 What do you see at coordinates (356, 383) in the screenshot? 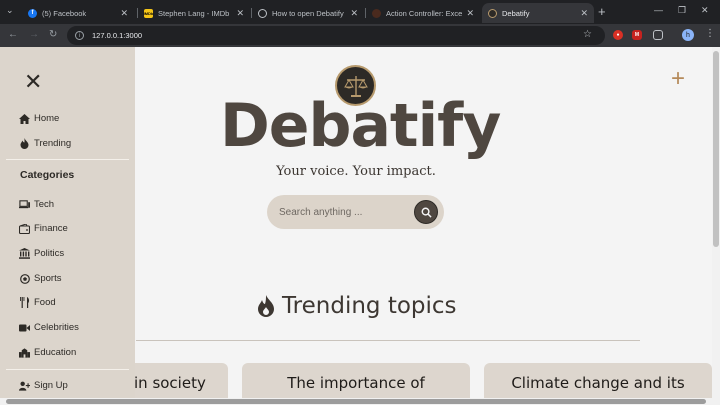
I see `topic-card-title: The importance of` at bounding box center [356, 383].